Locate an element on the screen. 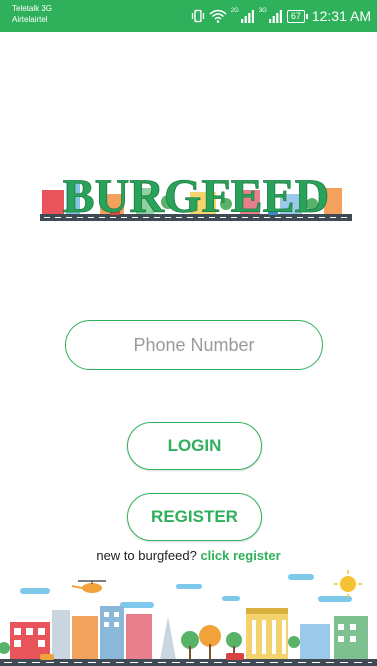 This screenshot has width=377, height=666. carrier-info: Teletalk 3G Airtelairtel is located at coordinates (32, 14).